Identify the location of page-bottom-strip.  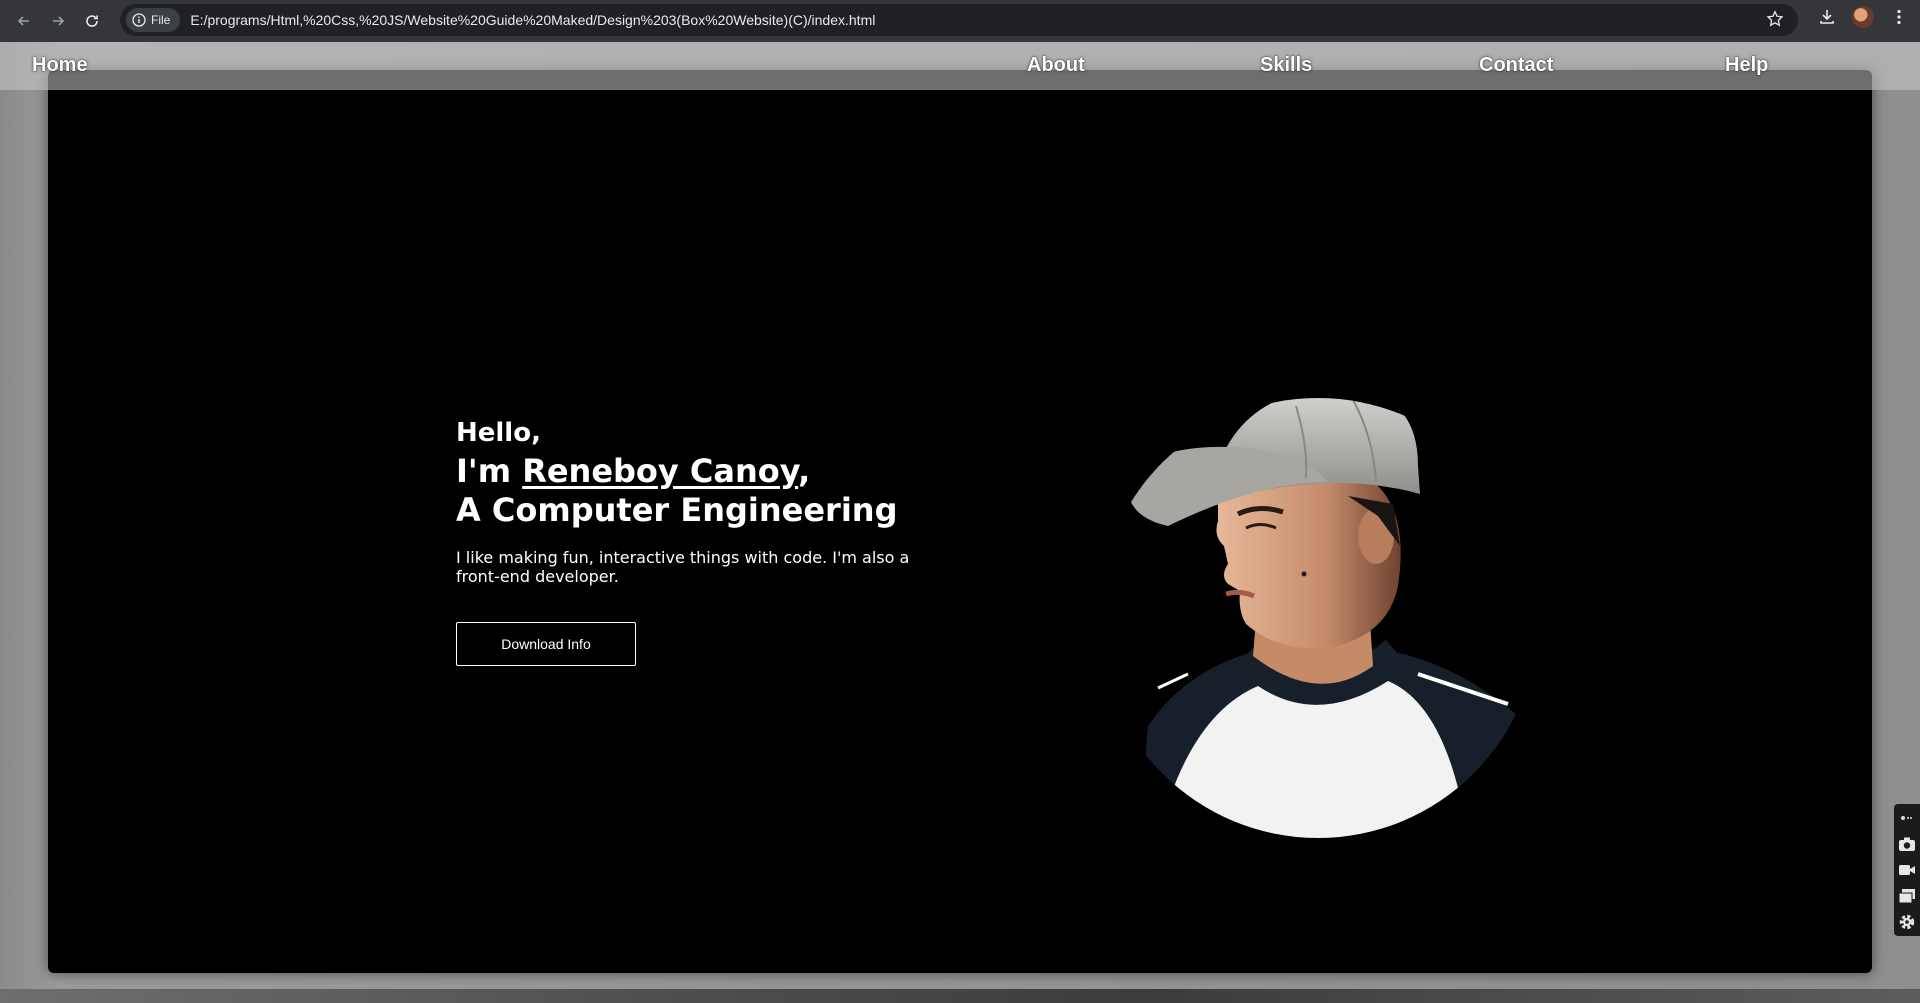
(960, 996).